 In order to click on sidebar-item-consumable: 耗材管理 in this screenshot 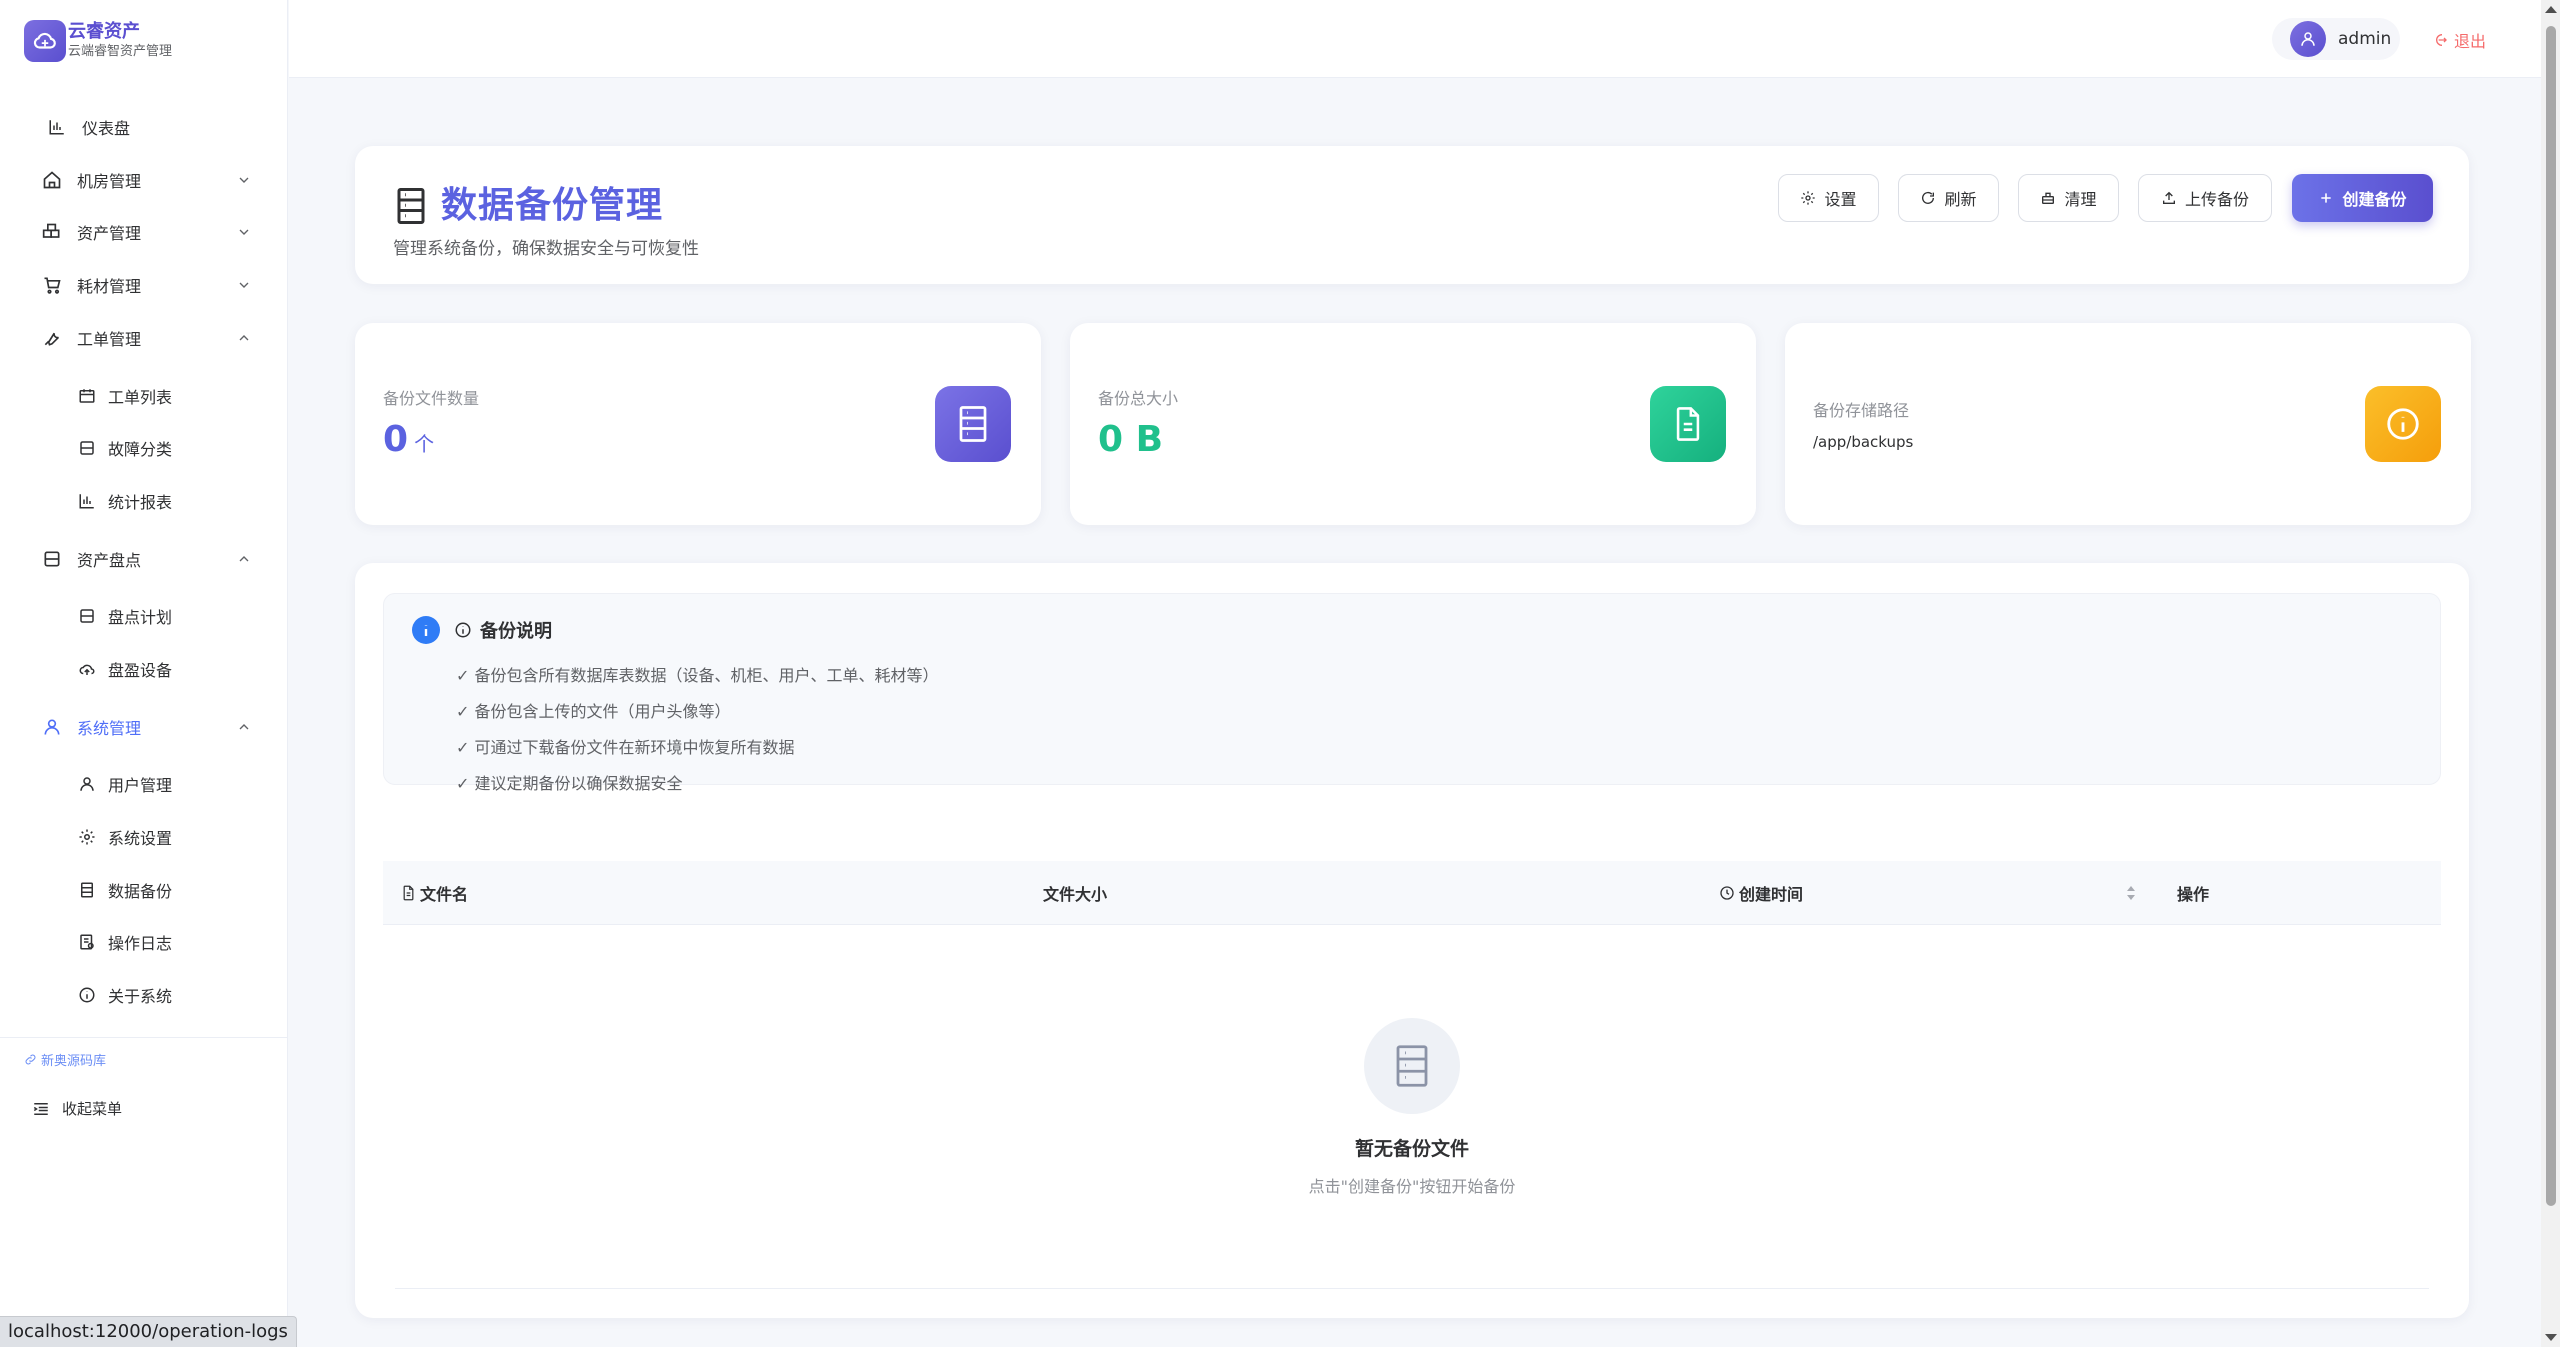, I will do `click(144, 285)`.